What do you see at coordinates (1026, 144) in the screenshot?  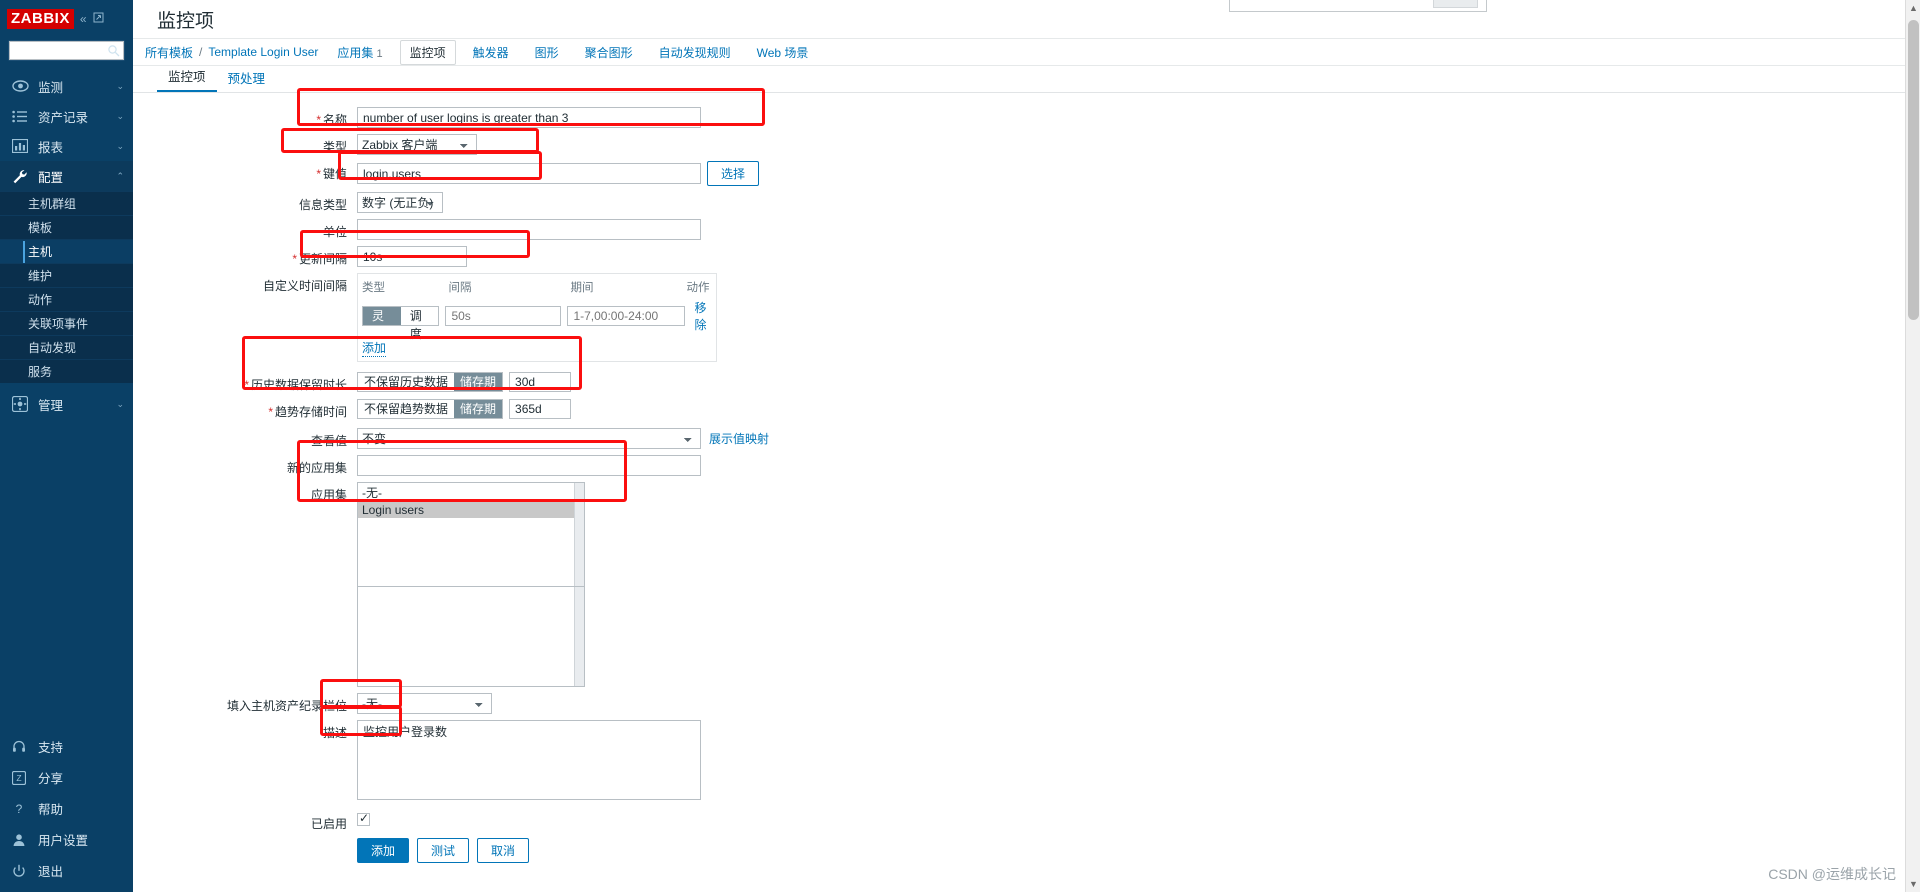 I see `form-row-type: 类型 Zabbix 客户端` at bounding box center [1026, 144].